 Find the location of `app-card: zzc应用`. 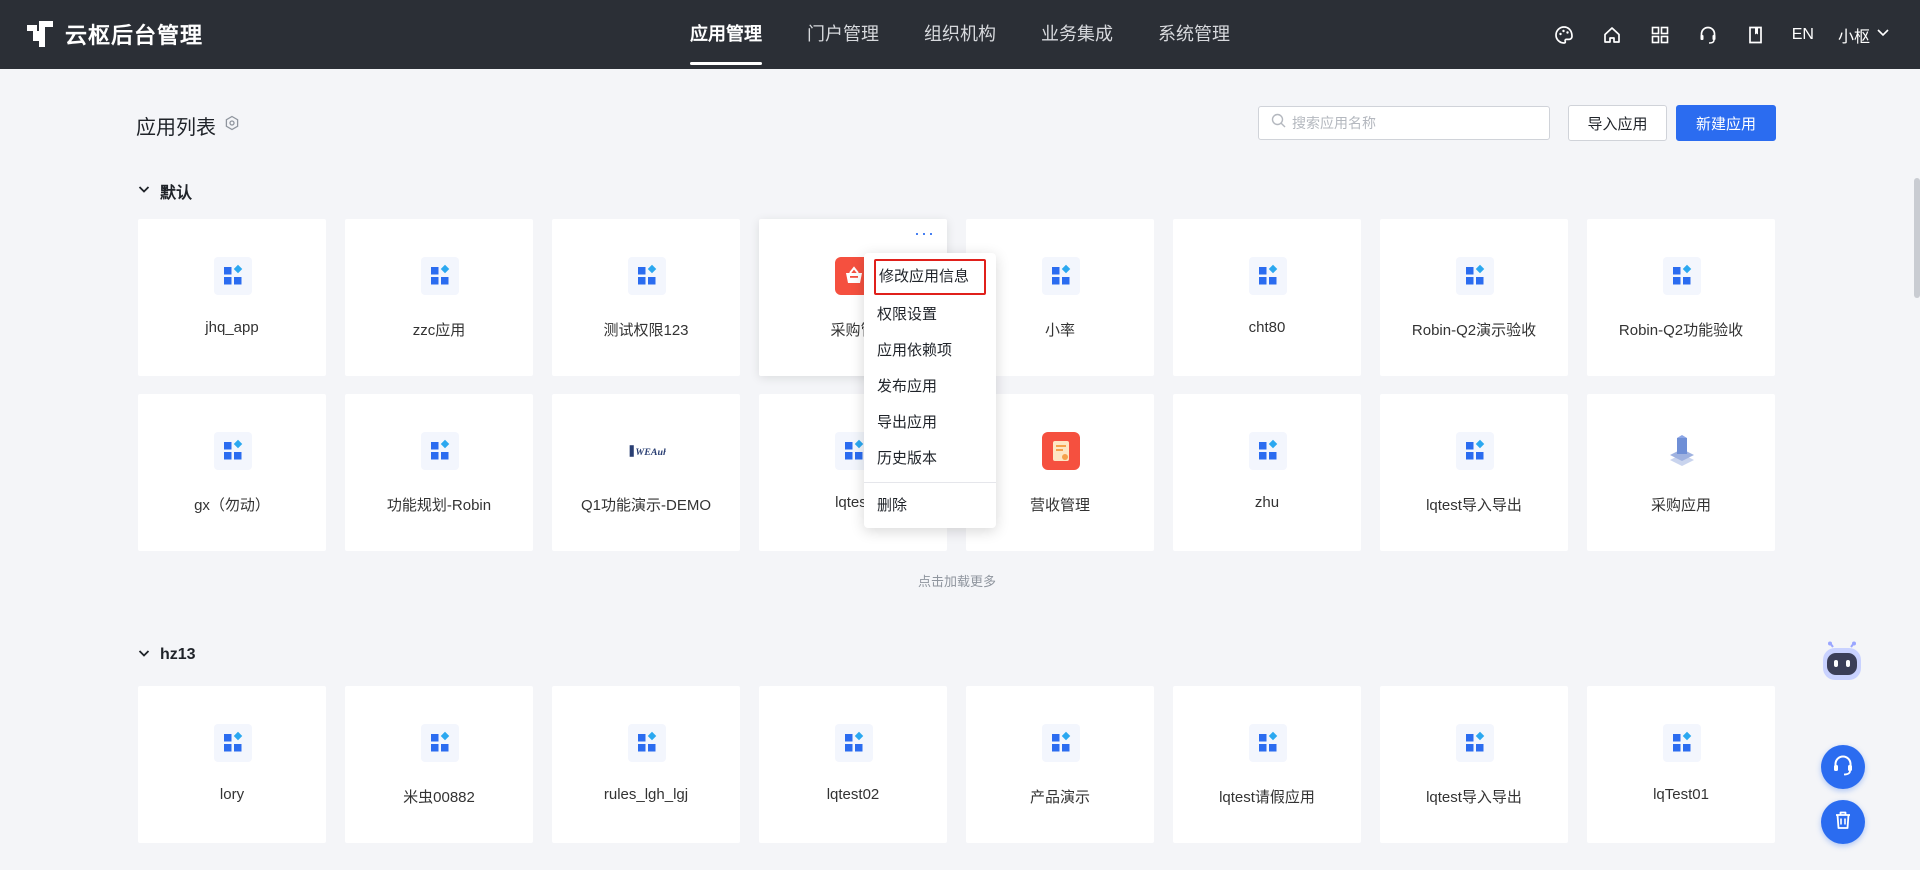

app-card: zzc应用 is located at coordinates (439, 297).